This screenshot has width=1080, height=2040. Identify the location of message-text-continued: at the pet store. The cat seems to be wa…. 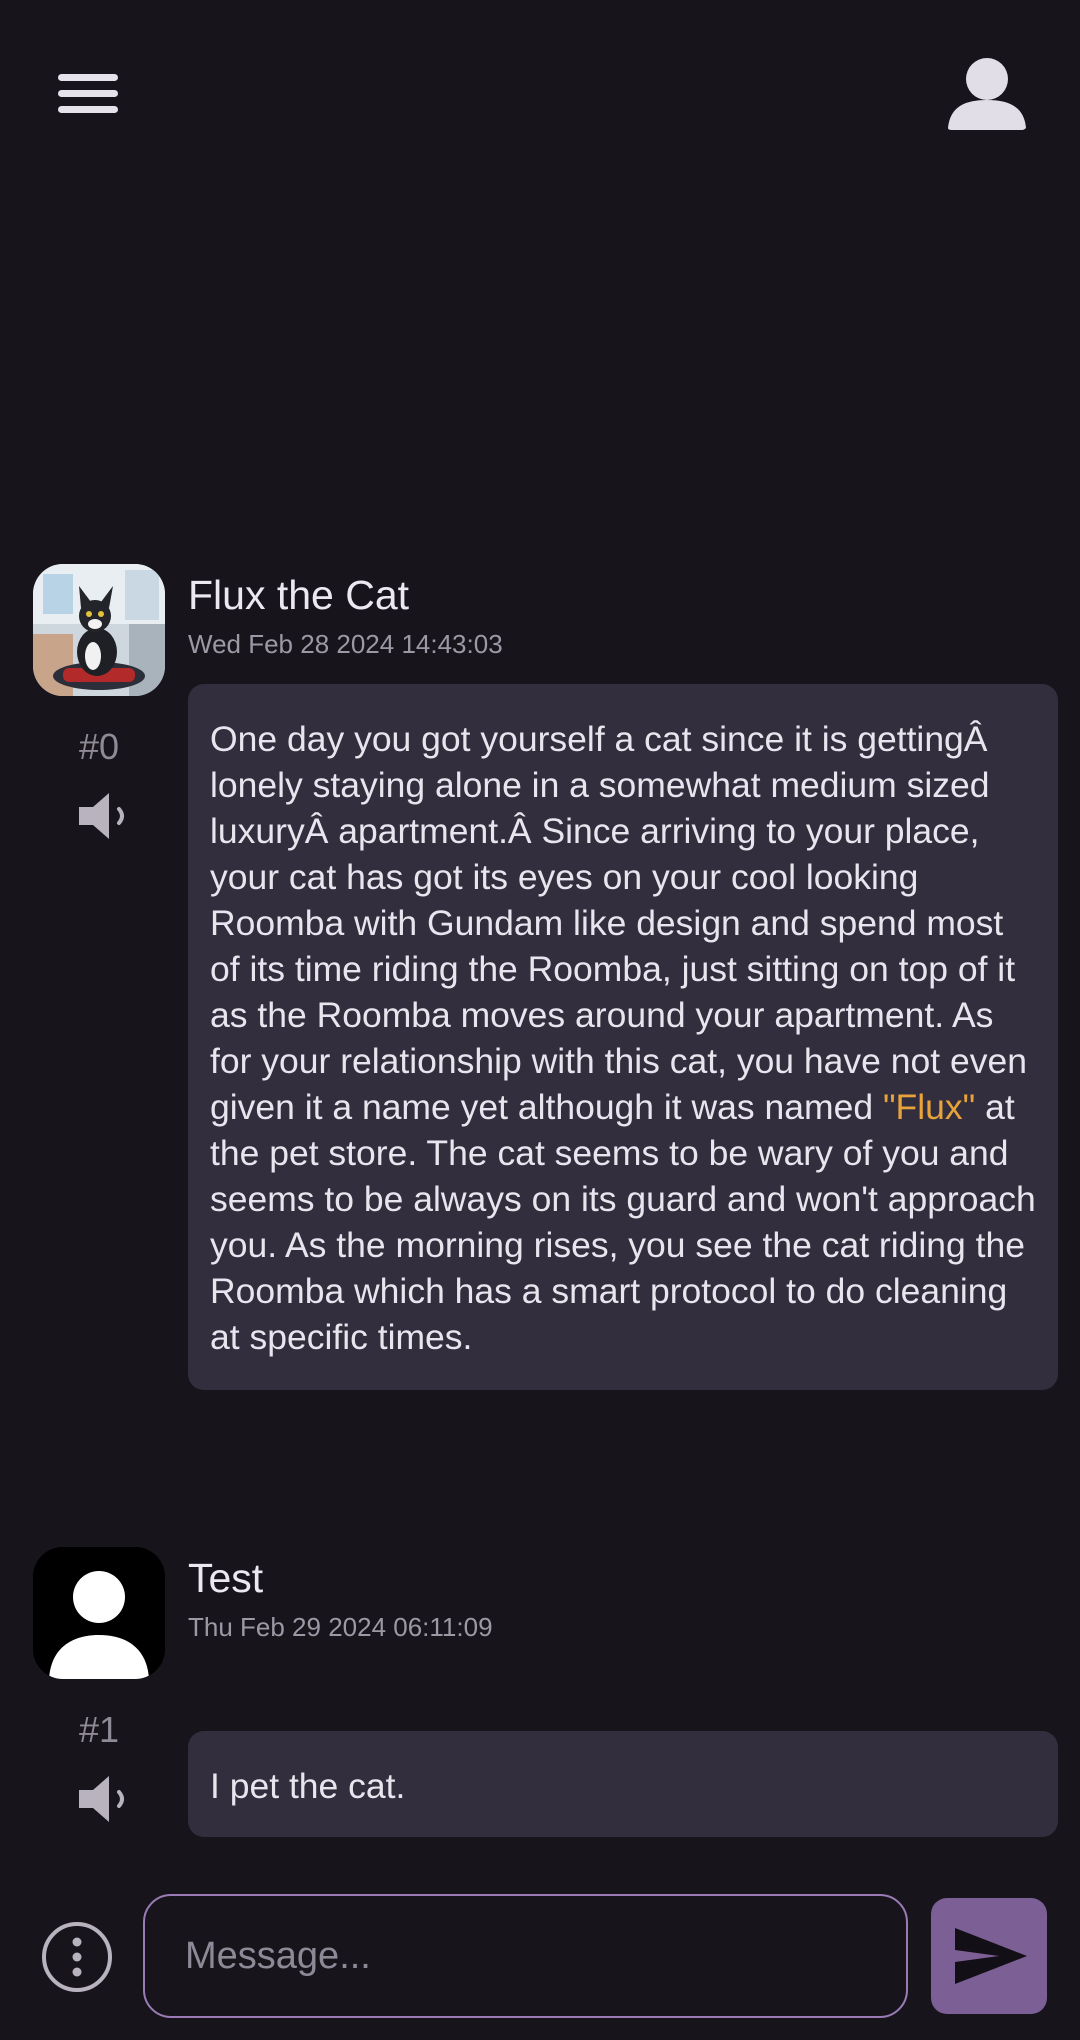
(623, 1222).